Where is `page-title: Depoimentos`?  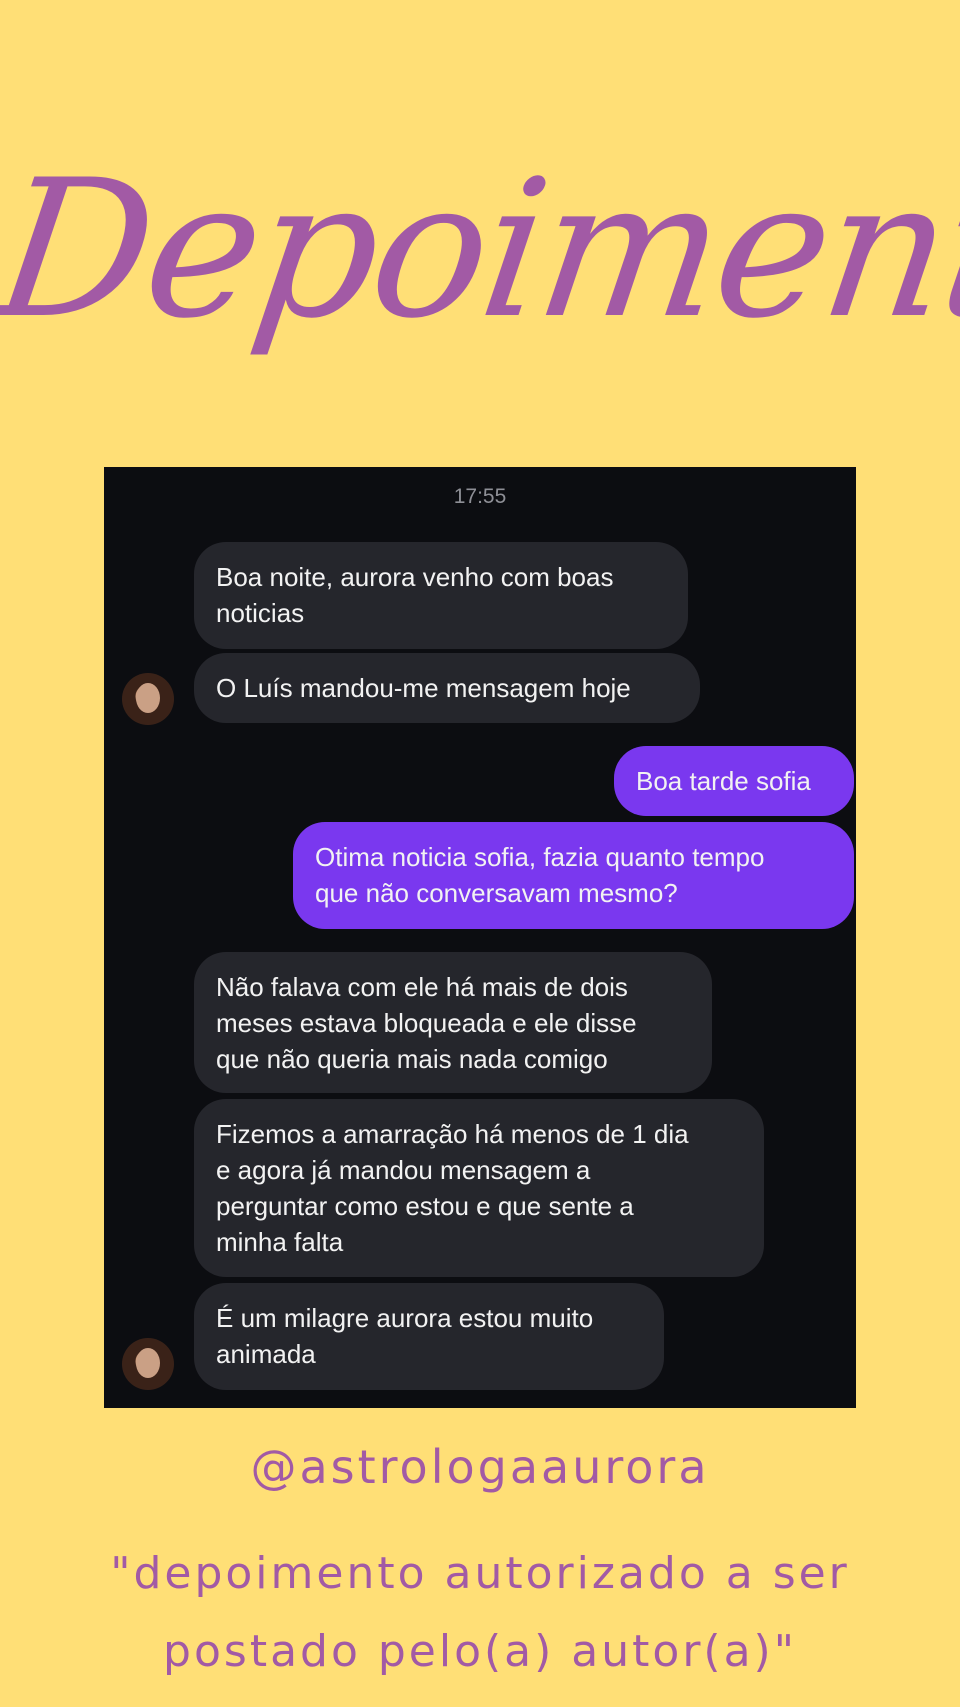
page-title: Depoimentos is located at coordinates (480, 249).